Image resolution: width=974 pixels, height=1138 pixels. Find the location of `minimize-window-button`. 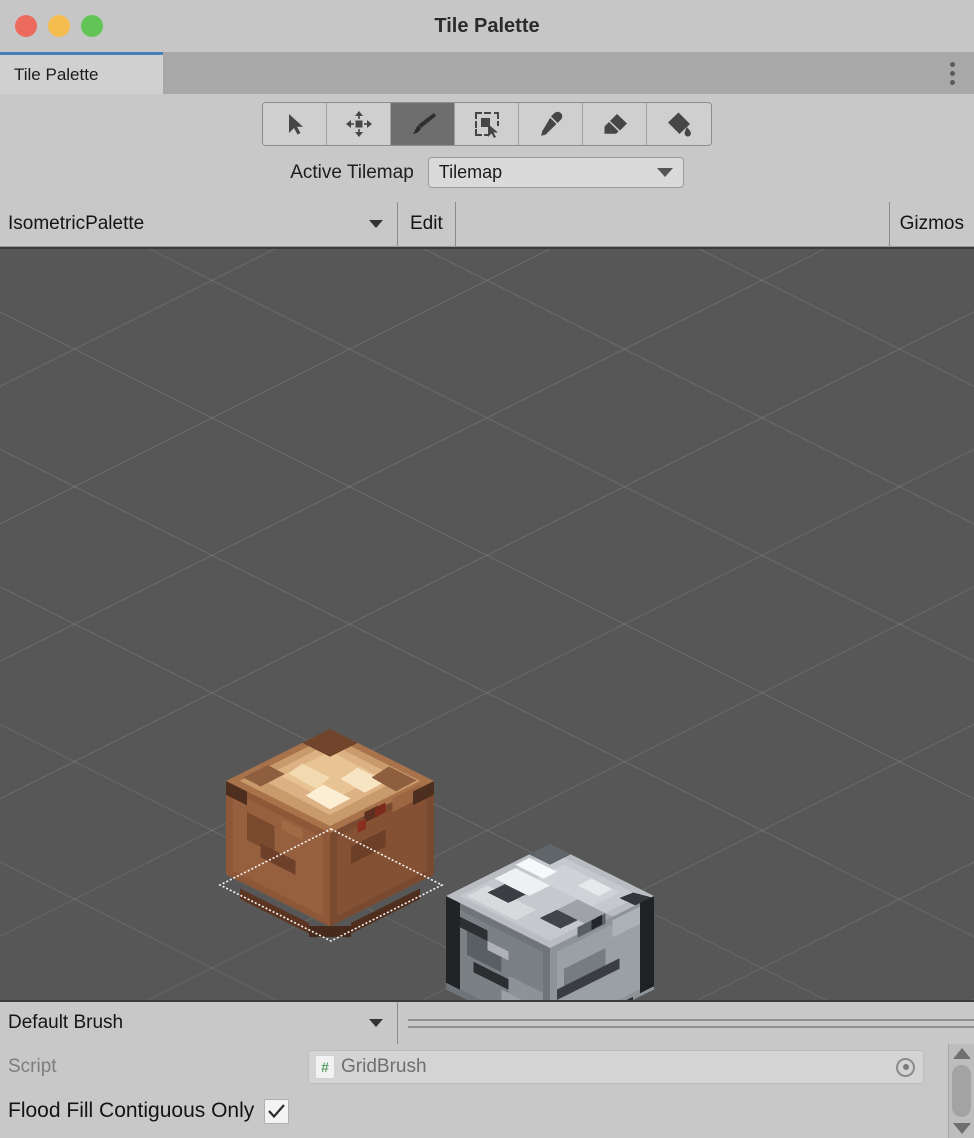

minimize-window-button is located at coordinates (59, 26).